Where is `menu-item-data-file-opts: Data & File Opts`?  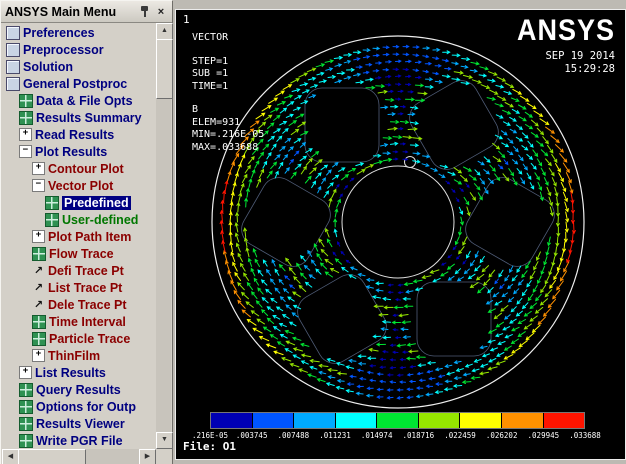
menu-item-data-file-opts: Data & File Opts is located at coordinates (79, 100).